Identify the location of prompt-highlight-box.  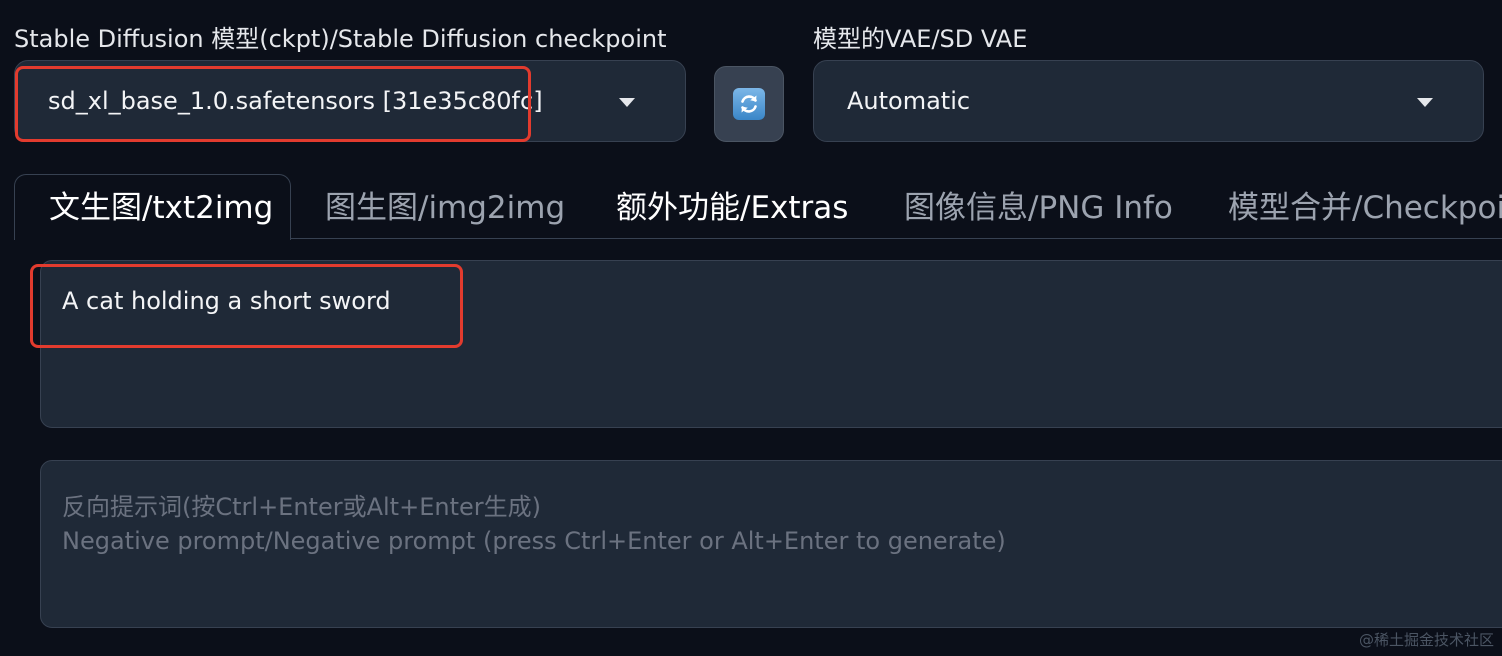
(246, 306).